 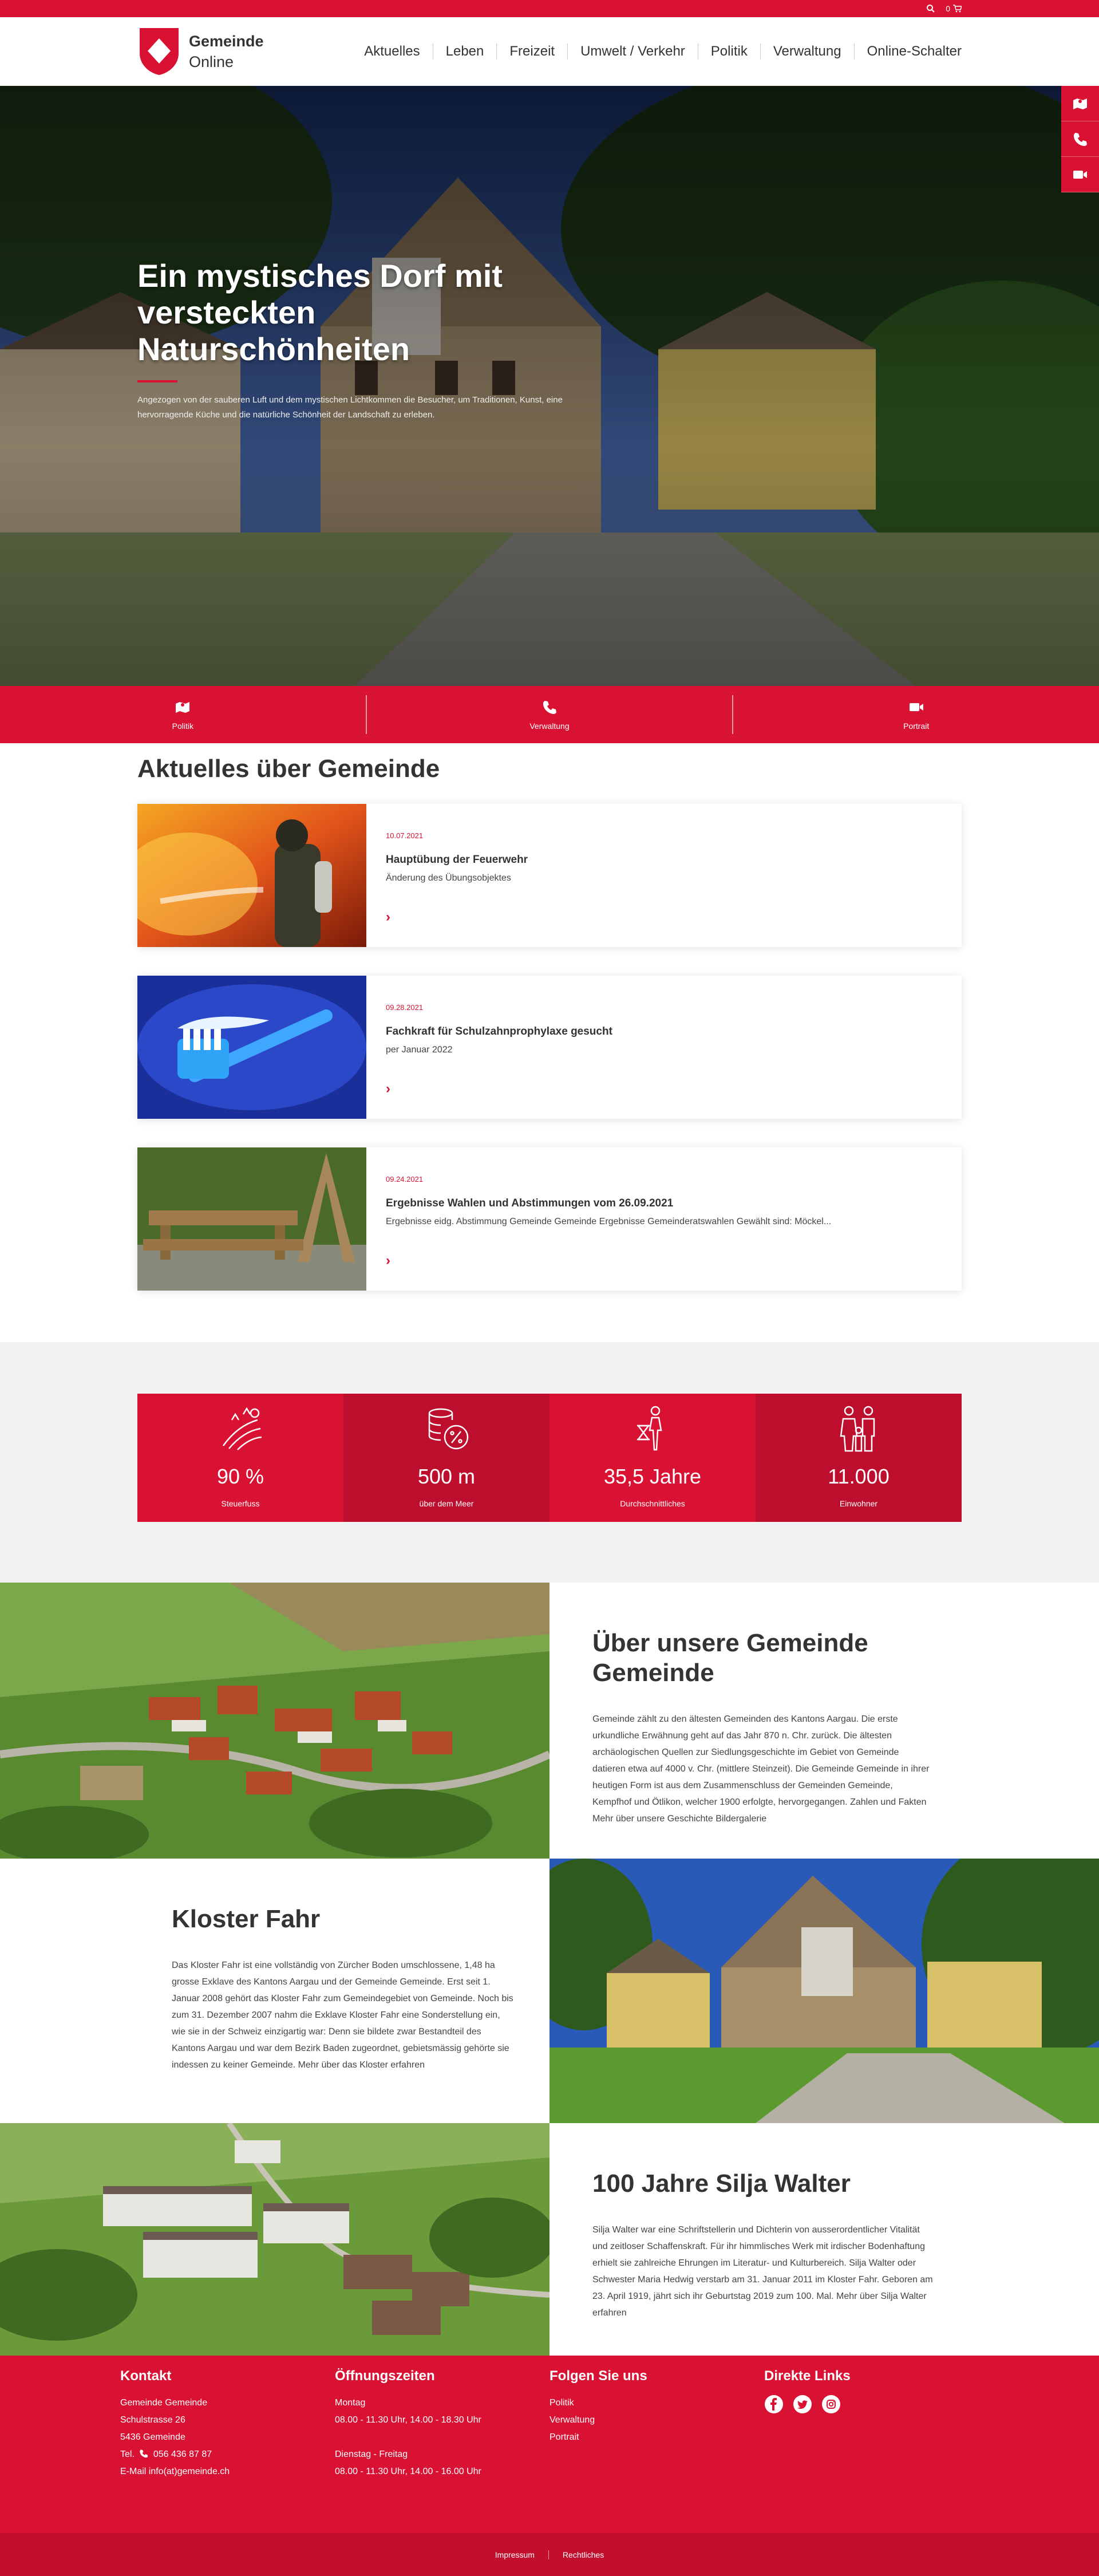 What do you see at coordinates (514, 2554) in the screenshot?
I see `impressum-link: Impressum` at bounding box center [514, 2554].